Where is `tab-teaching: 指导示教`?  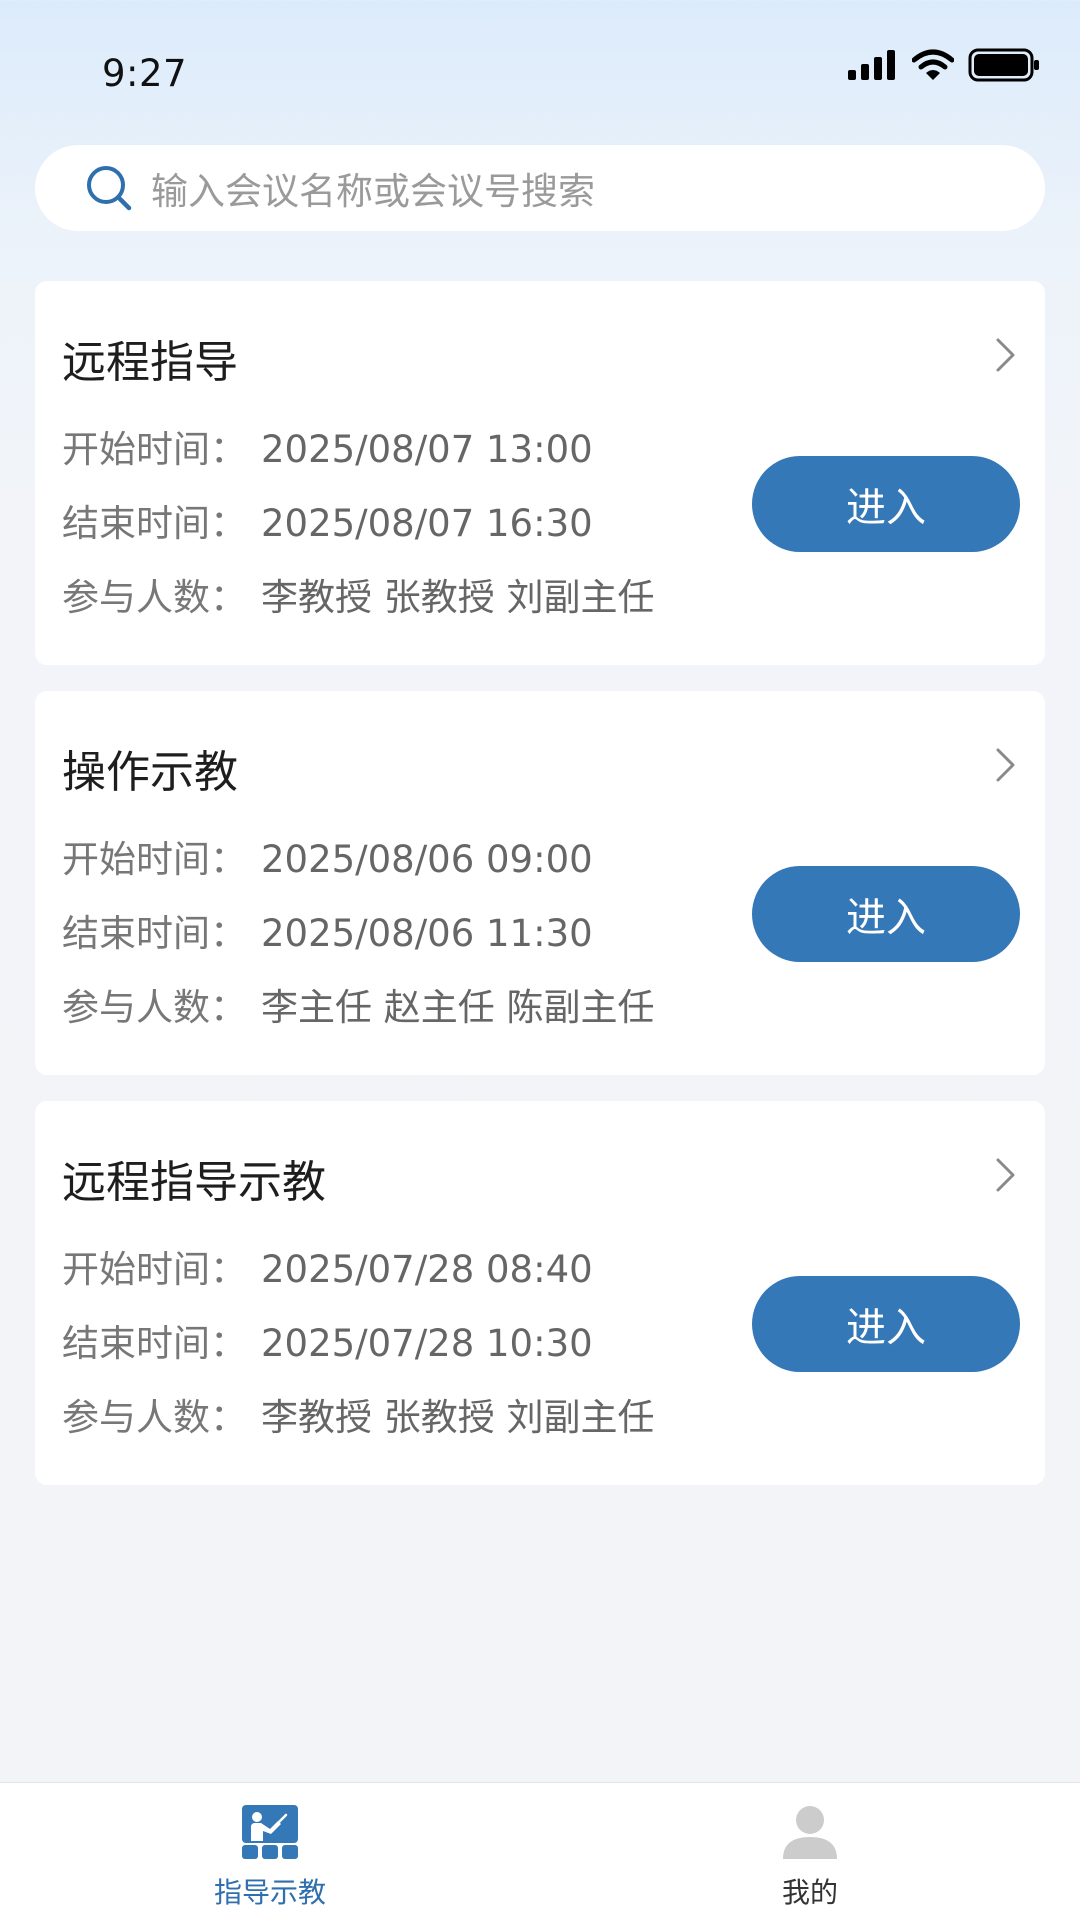 tab-teaching: 指导示教 is located at coordinates (270, 1852).